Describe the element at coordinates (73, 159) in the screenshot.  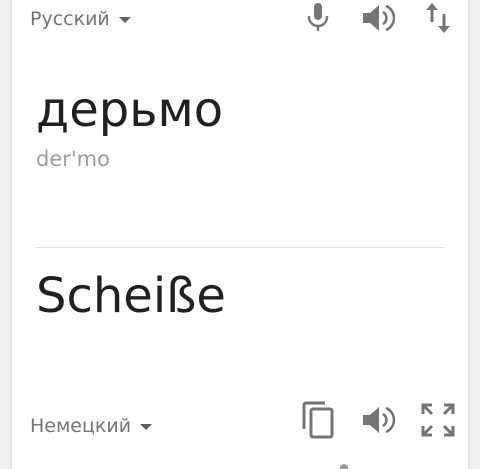
I see `transliteration-text: der'mo` at that location.